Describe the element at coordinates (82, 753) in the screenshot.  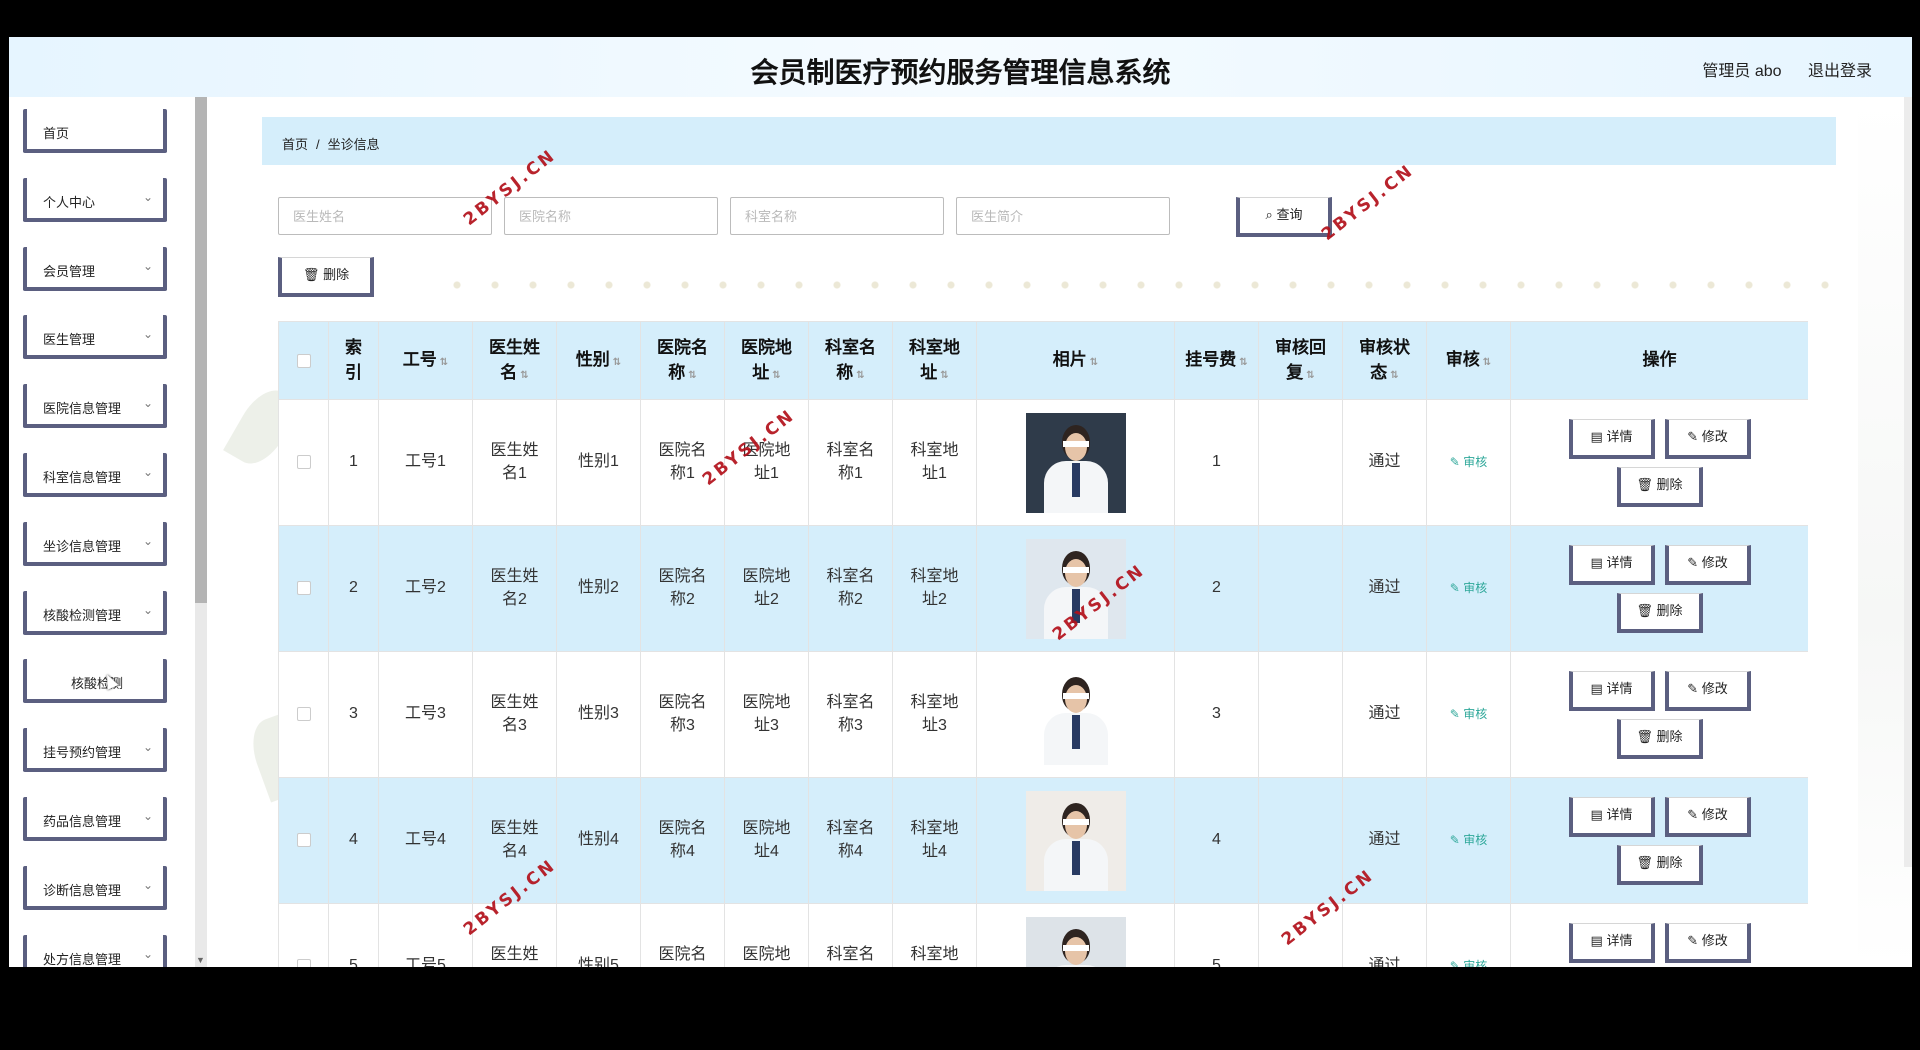
I see `sidebar-item-label: 挂号预约管理` at that location.